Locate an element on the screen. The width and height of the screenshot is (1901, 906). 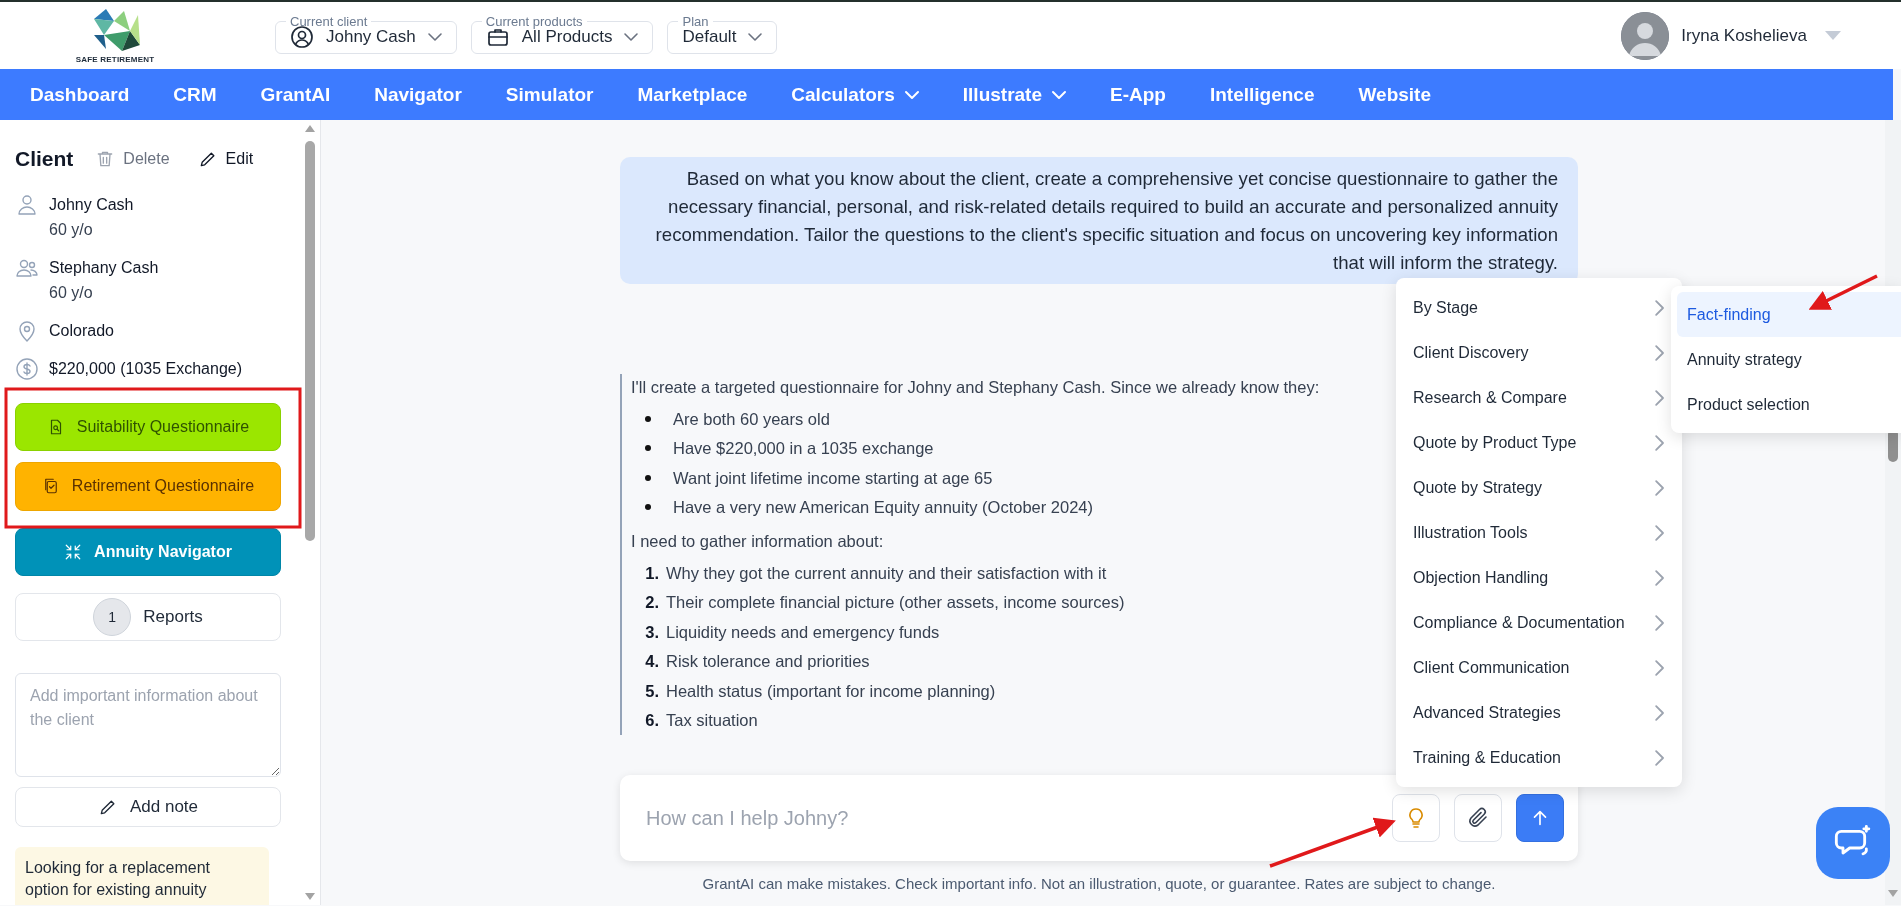
nav-link: Simulator is located at coordinates (549, 94).